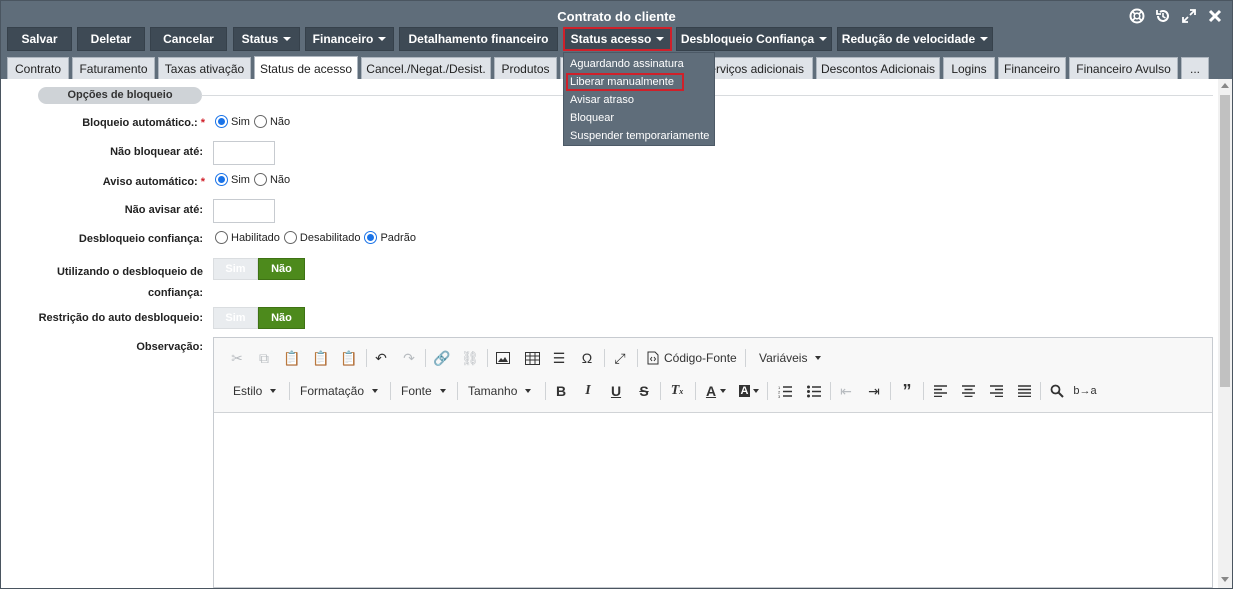  I want to click on outdent-icon: ⇤, so click(846, 391).